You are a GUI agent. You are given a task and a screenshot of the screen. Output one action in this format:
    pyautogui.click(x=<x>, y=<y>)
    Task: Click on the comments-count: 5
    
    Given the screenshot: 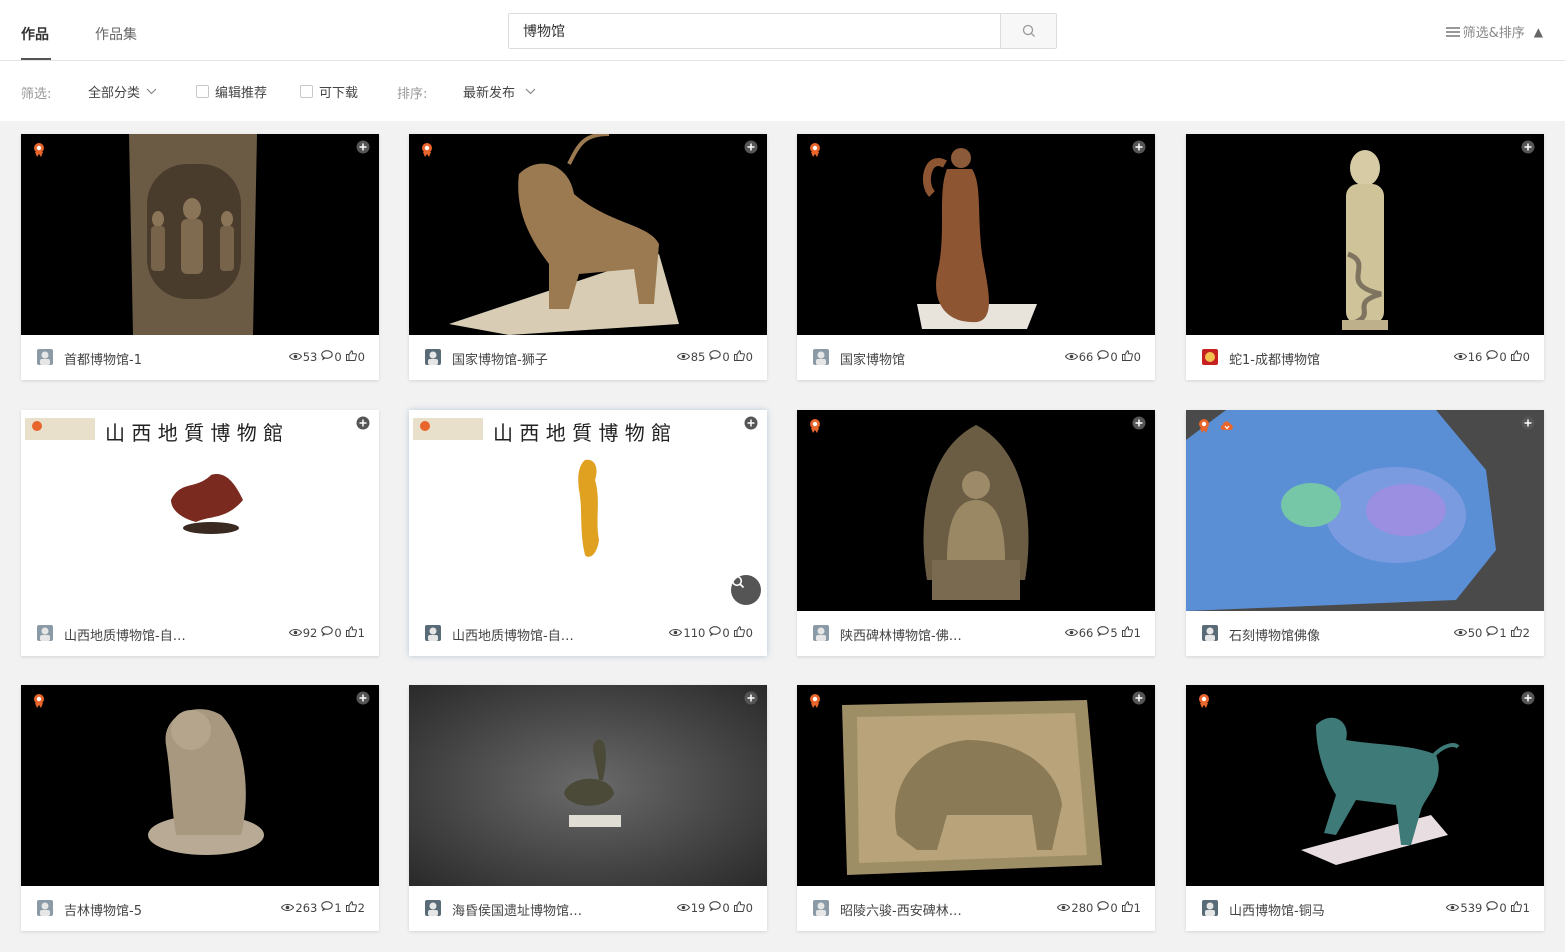 What is the action you would take?
    pyautogui.click(x=1114, y=633)
    